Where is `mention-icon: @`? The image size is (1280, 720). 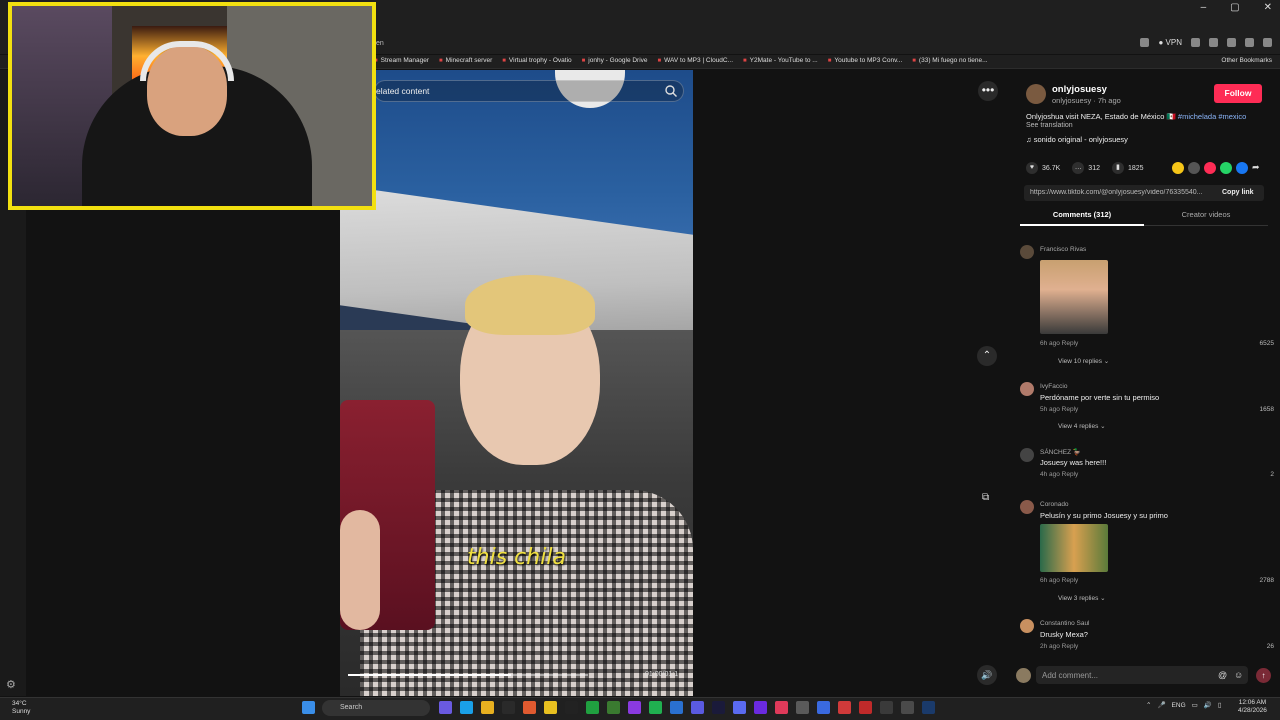 mention-icon: @ is located at coordinates (1222, 675).